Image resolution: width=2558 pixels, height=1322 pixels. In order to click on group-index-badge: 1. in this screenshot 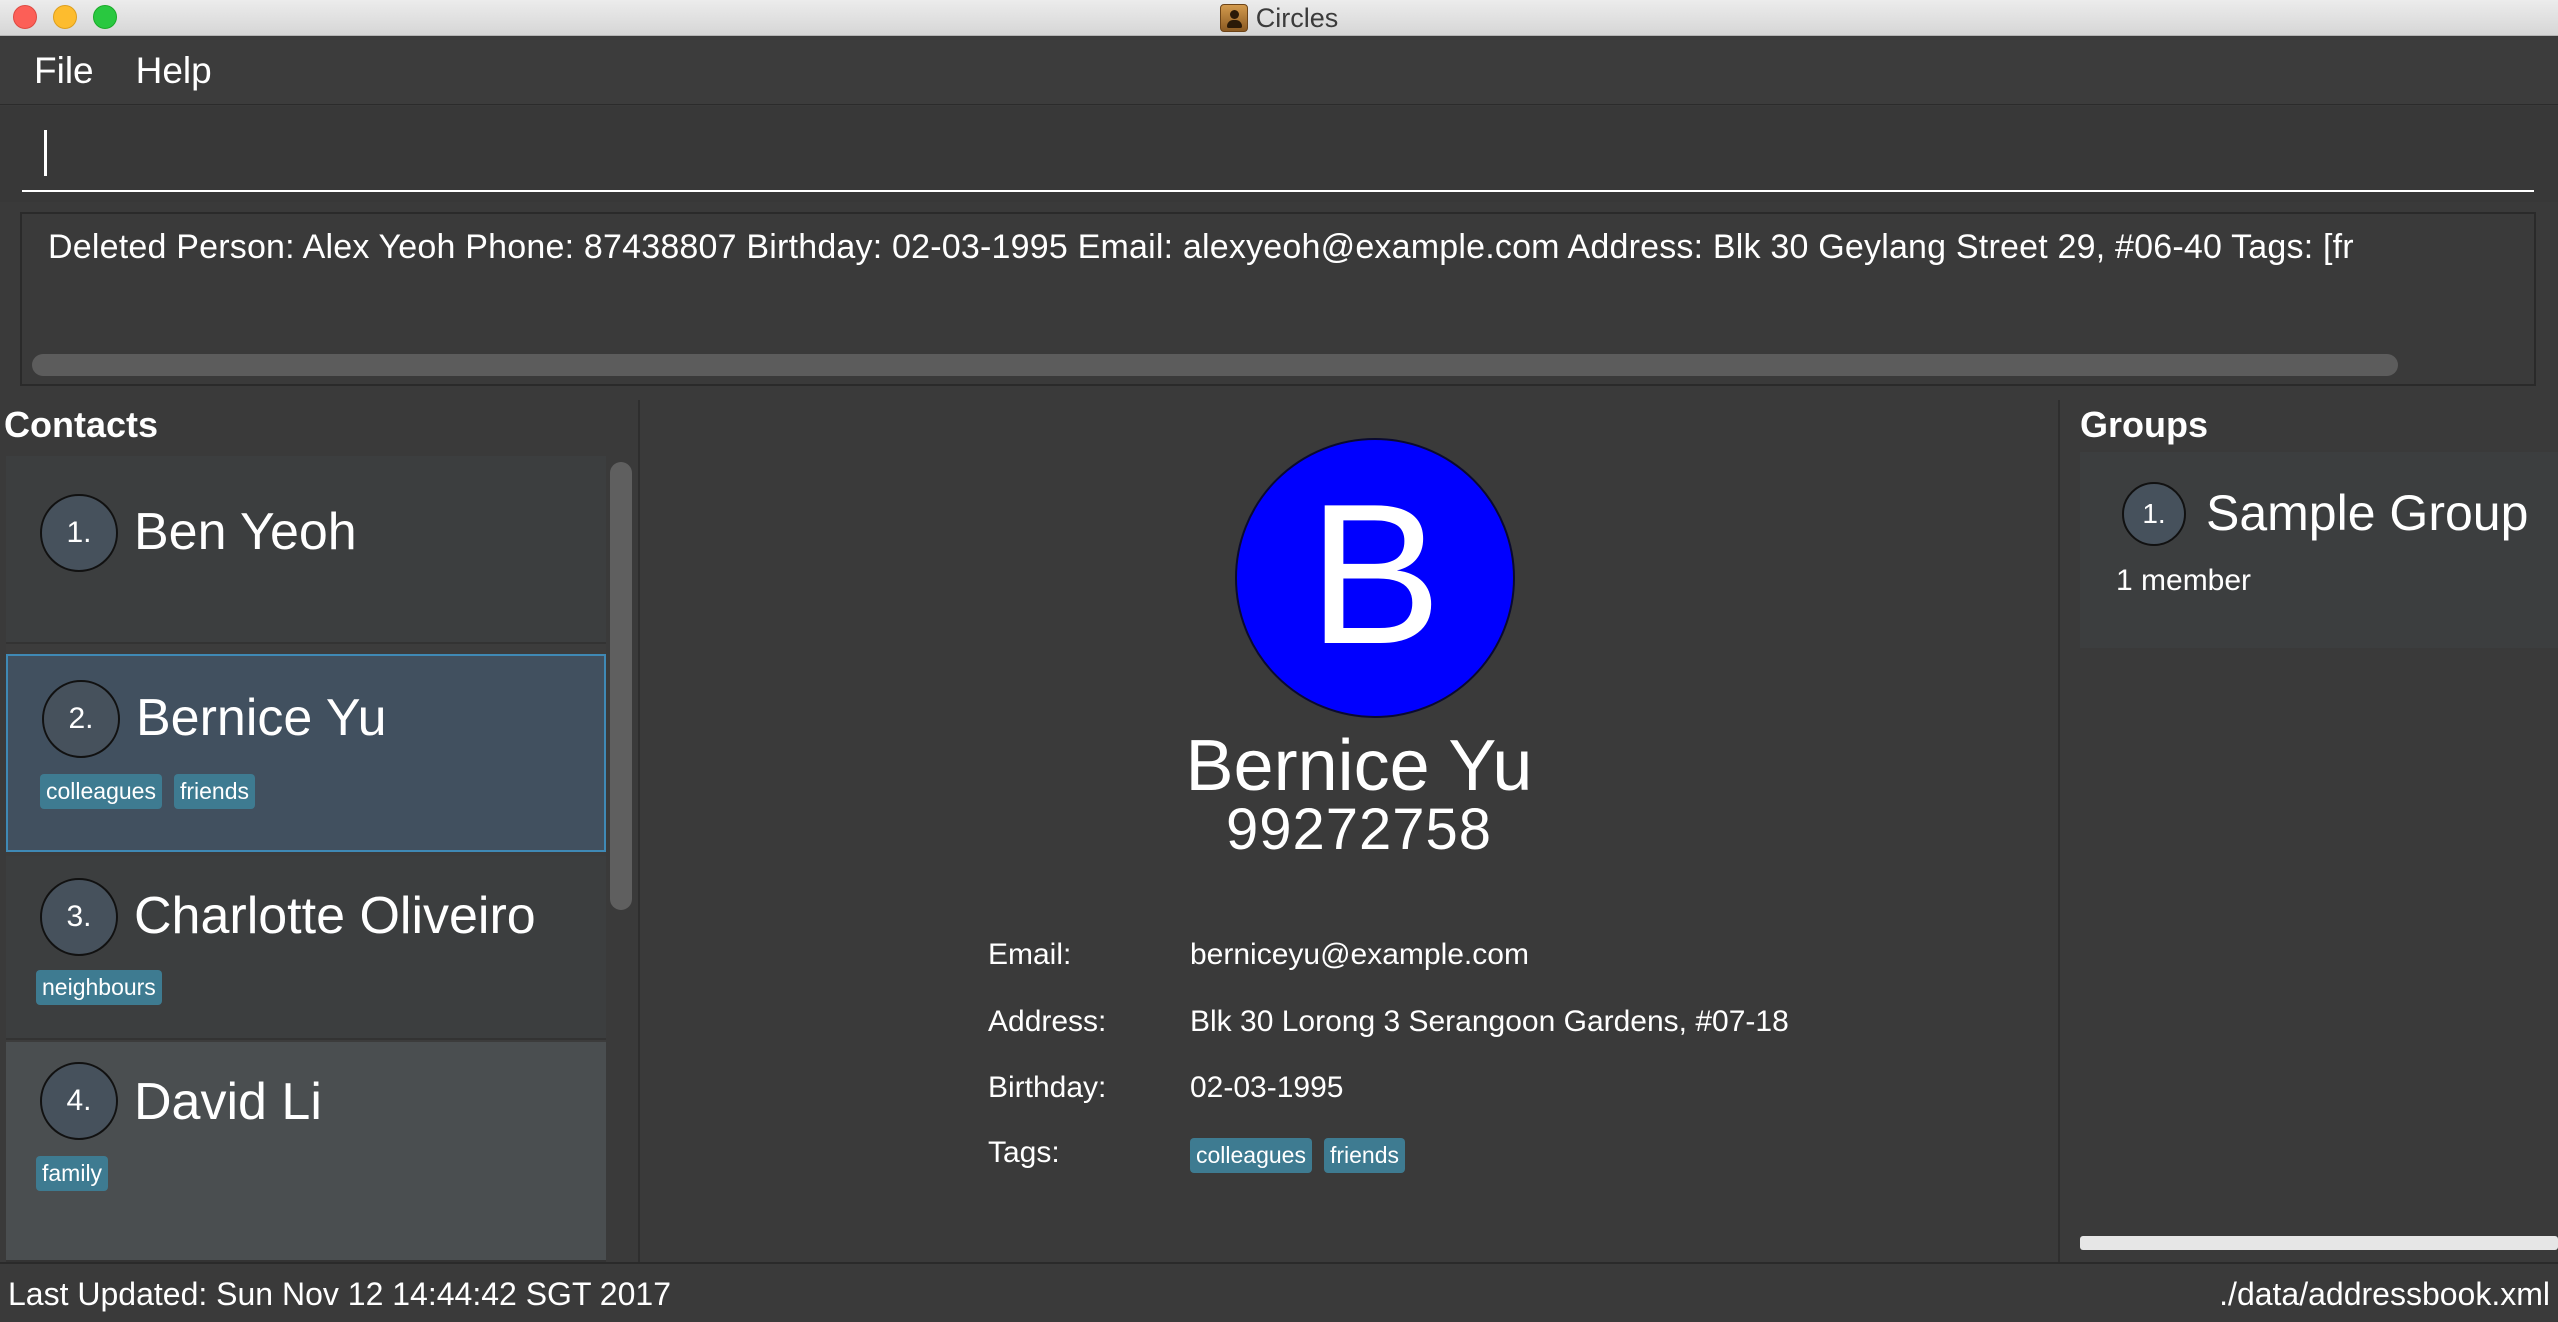, I will do `click(2154, 514)`.